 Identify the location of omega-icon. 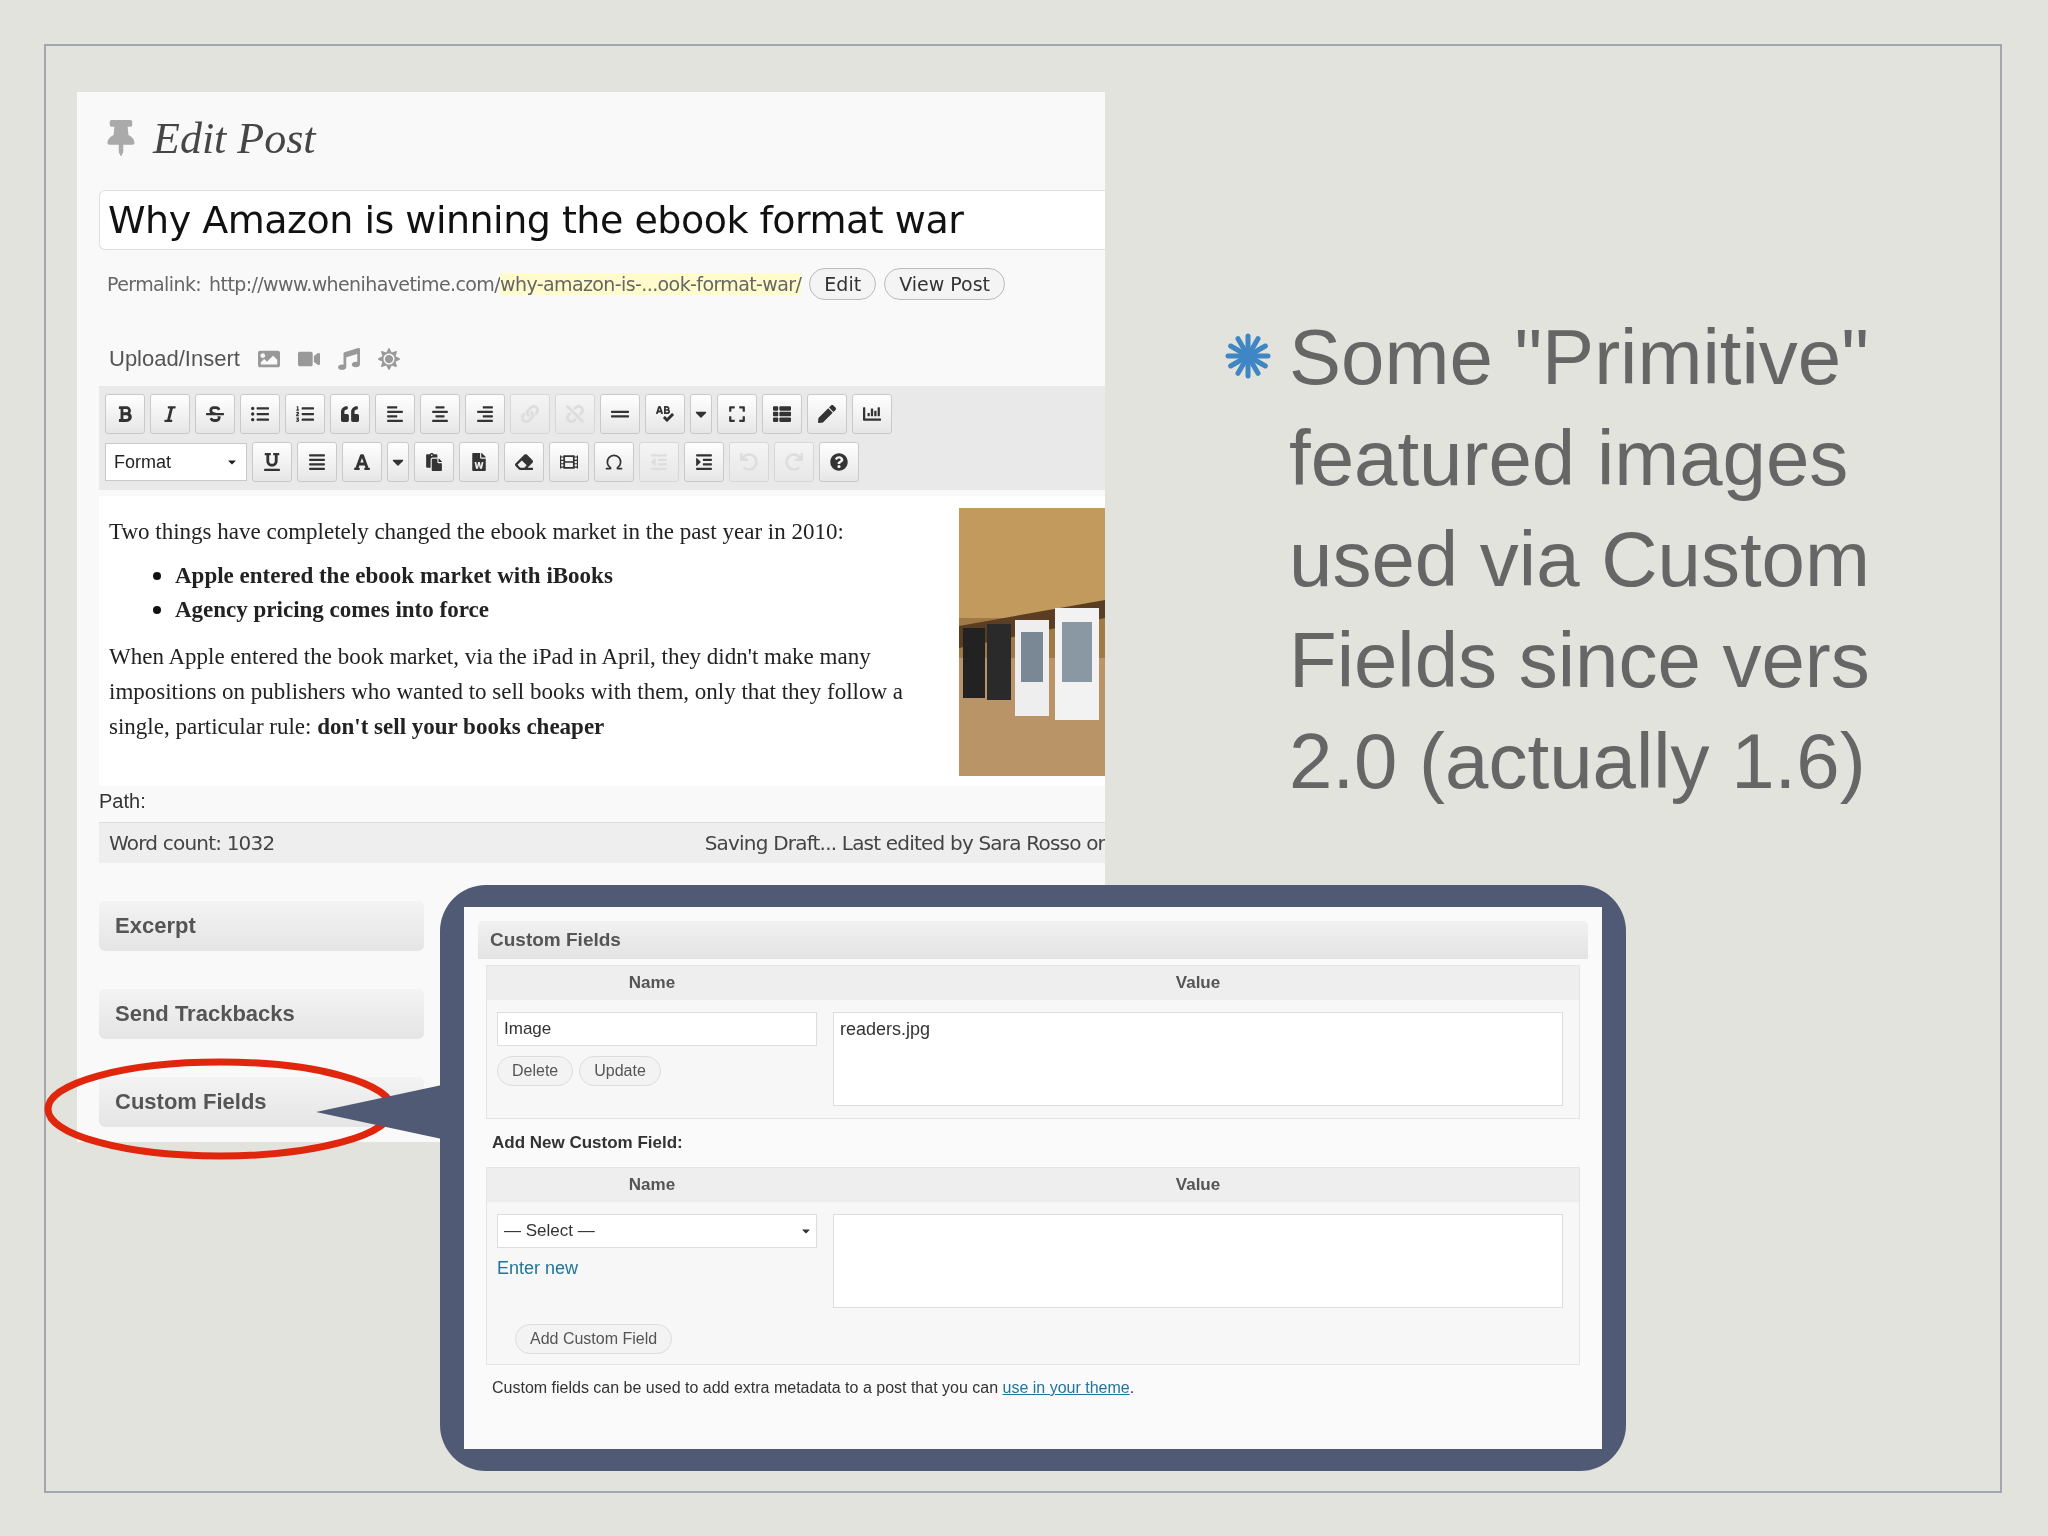
(614, 462).